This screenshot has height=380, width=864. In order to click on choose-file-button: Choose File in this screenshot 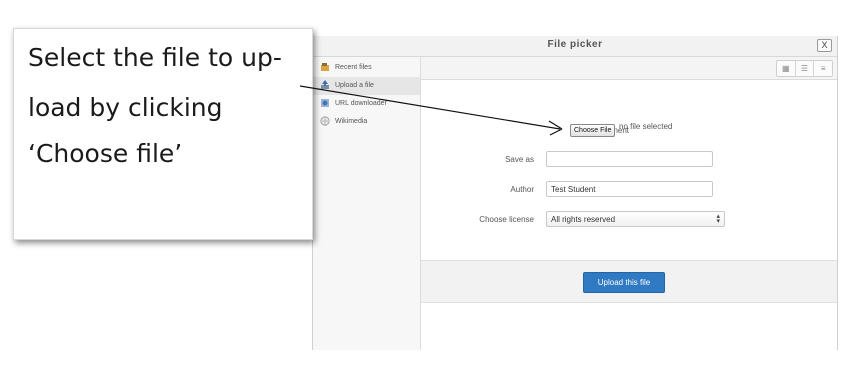, I will do `click(593, 130)`.